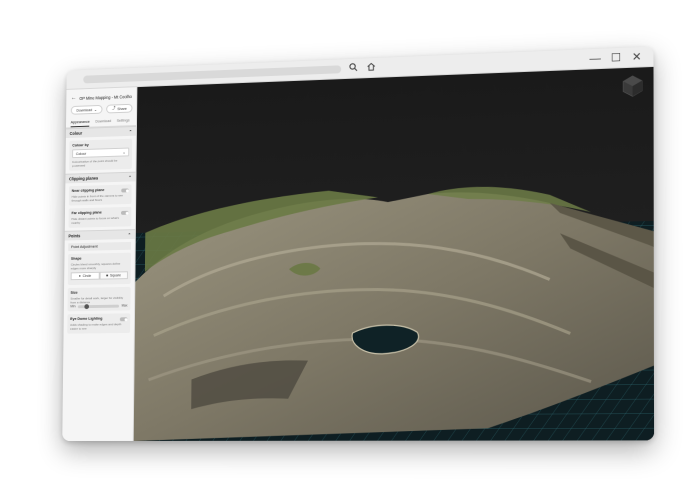 This screenshot has width=700, height=497. I want to click on share-icon: ⤴, so click(113, 108).